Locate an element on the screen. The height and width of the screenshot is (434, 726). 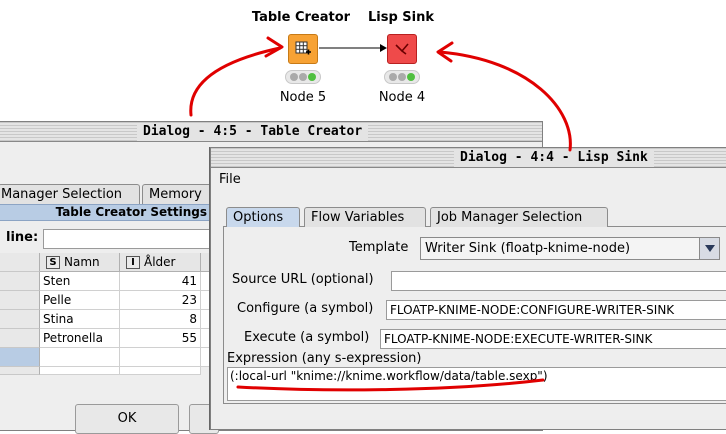
annotation-arrowhead-left is located at coordinates (274, 47).